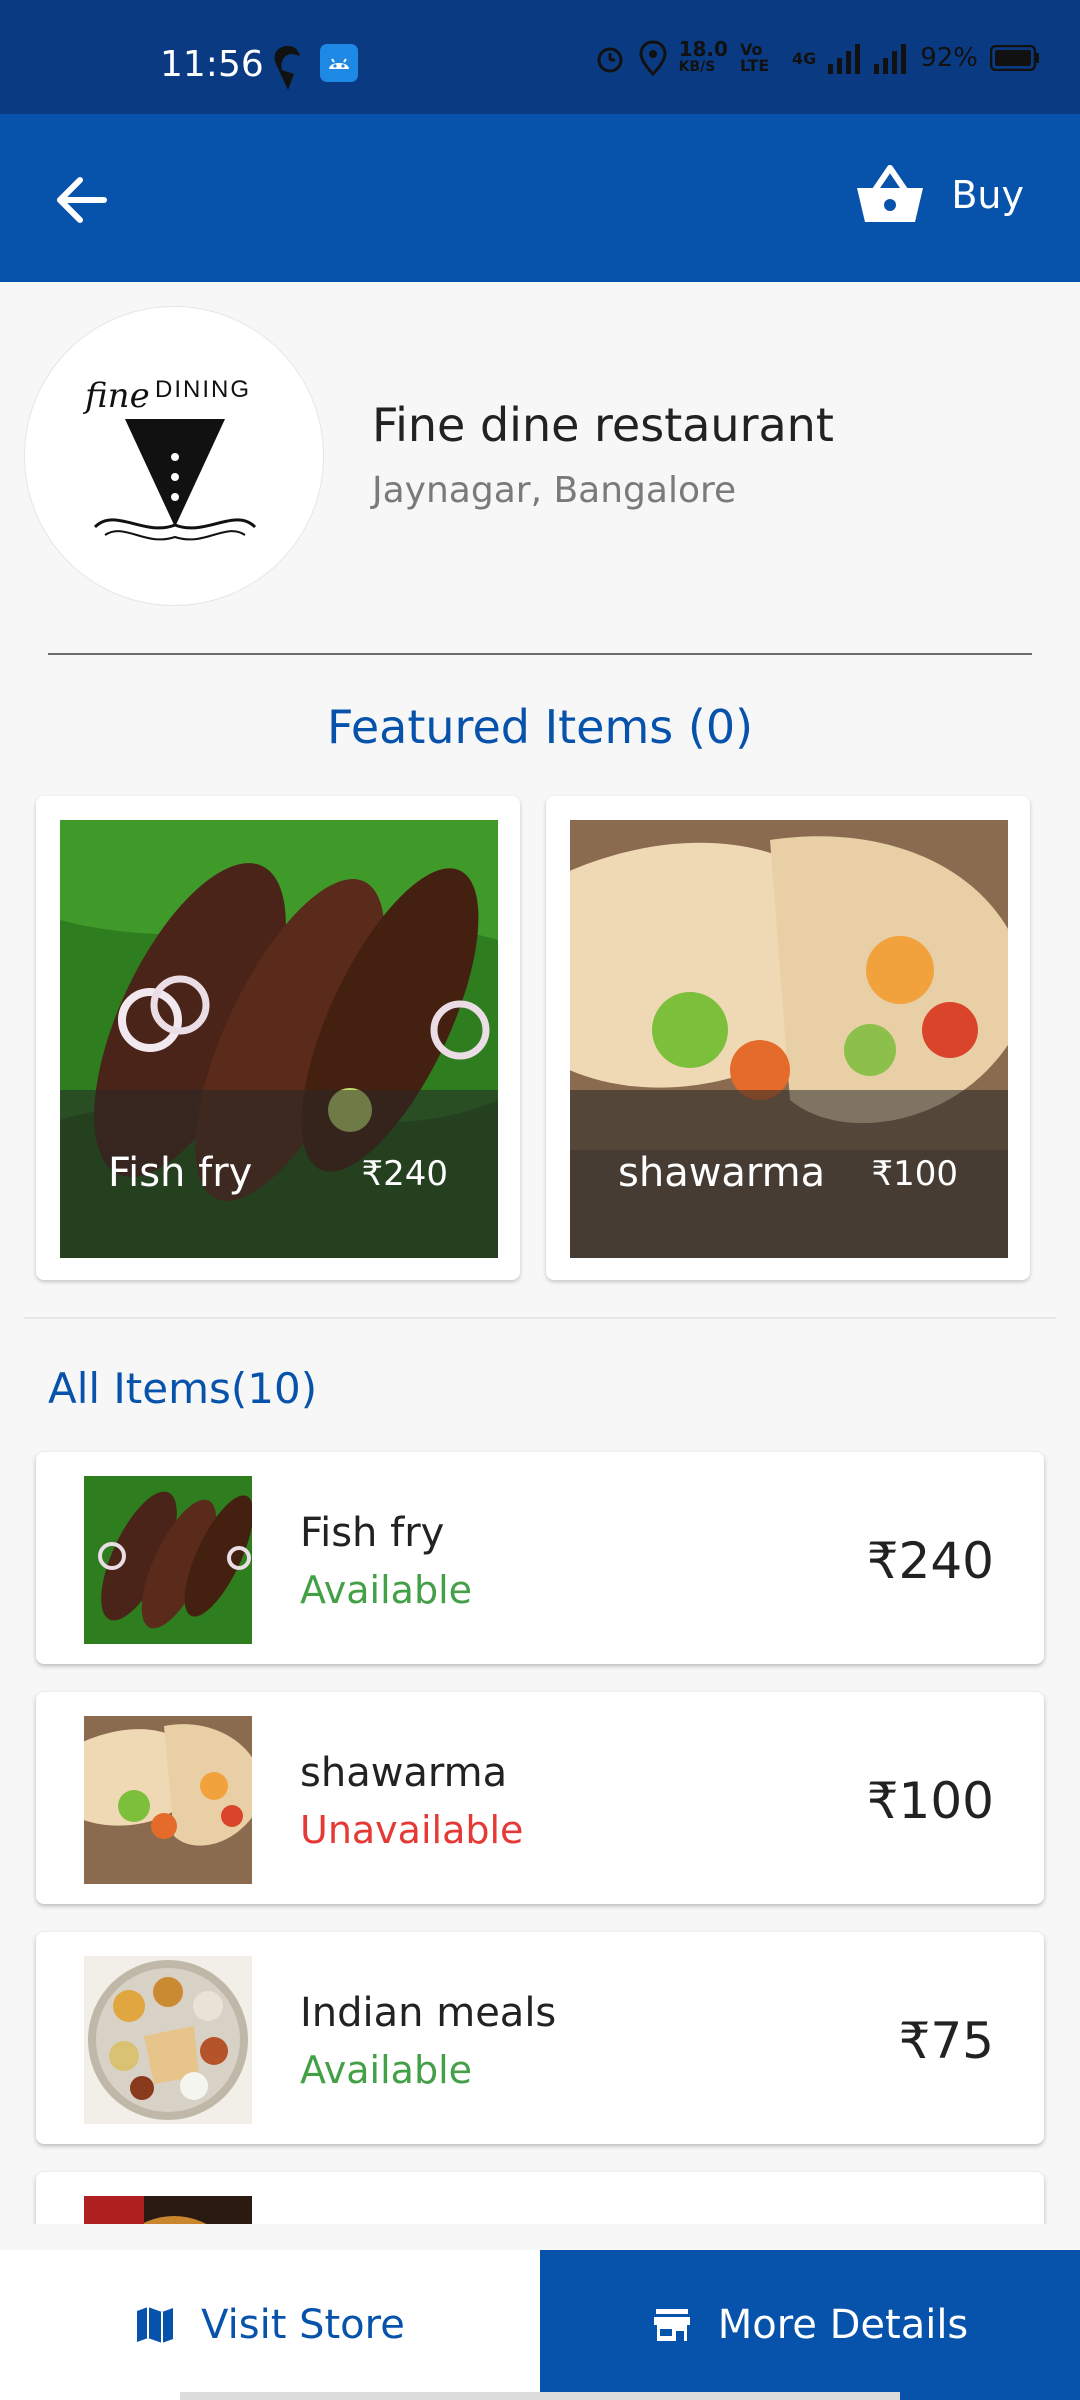  I want to click on network-speed-unit: KB/S, so click(697, 67).